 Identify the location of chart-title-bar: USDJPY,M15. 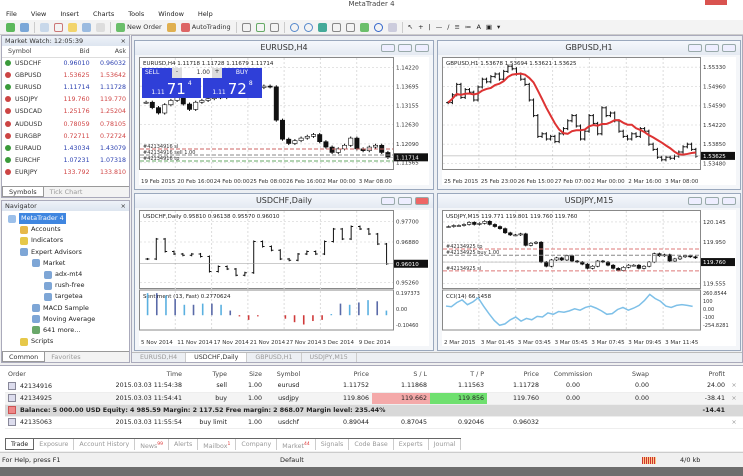
(589, 201).